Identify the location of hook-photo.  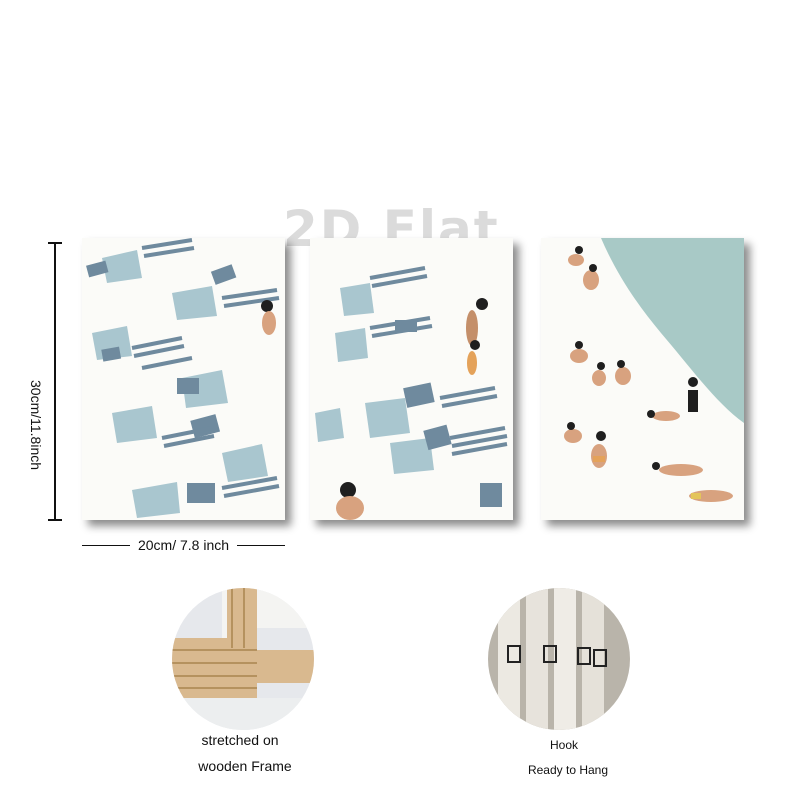
(559, 659).